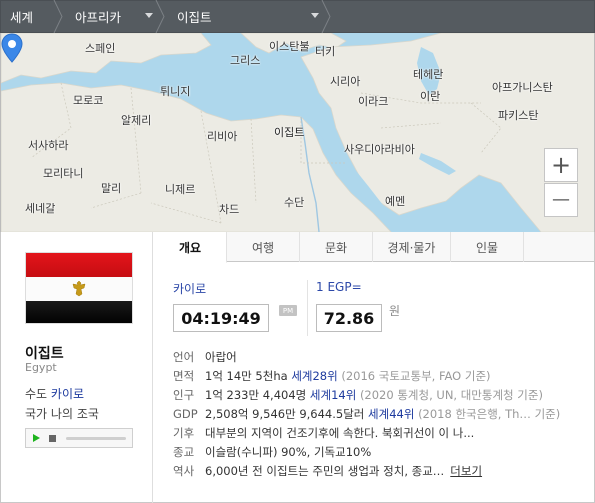 The image size is (595, 503). What do you see at coordinates (263, 247) in the screenshot?
I see `tab-travel: 여행` at bounding box center [263, 247].